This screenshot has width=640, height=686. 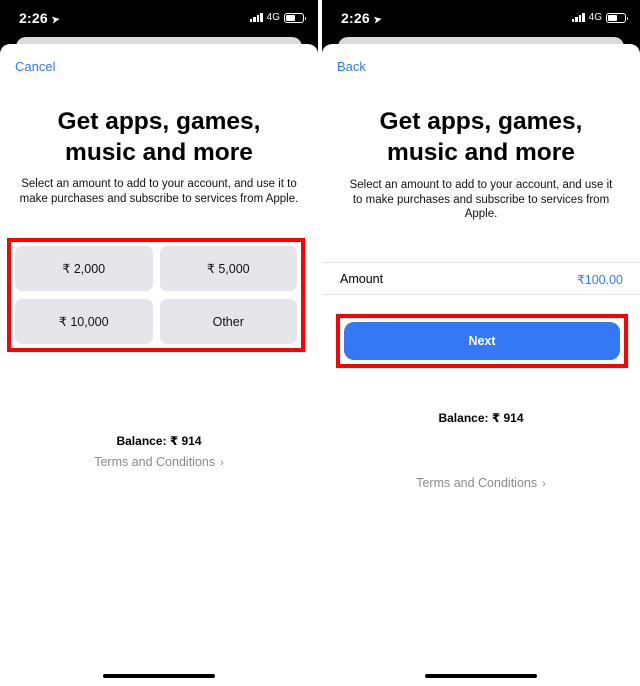 I want to click on amount-2000-button: ₹ 2,000, so click(x=84, y=268).